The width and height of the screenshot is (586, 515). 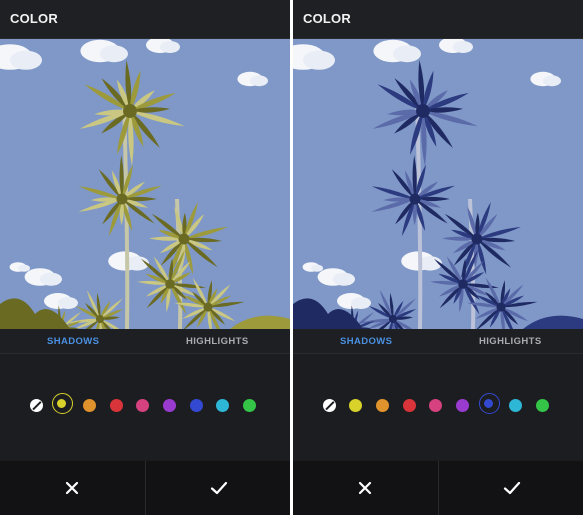 What do you see at coordinates (196, 405) in the screenshot?
I see `swatch-blue` at bounding box center [196, 405].